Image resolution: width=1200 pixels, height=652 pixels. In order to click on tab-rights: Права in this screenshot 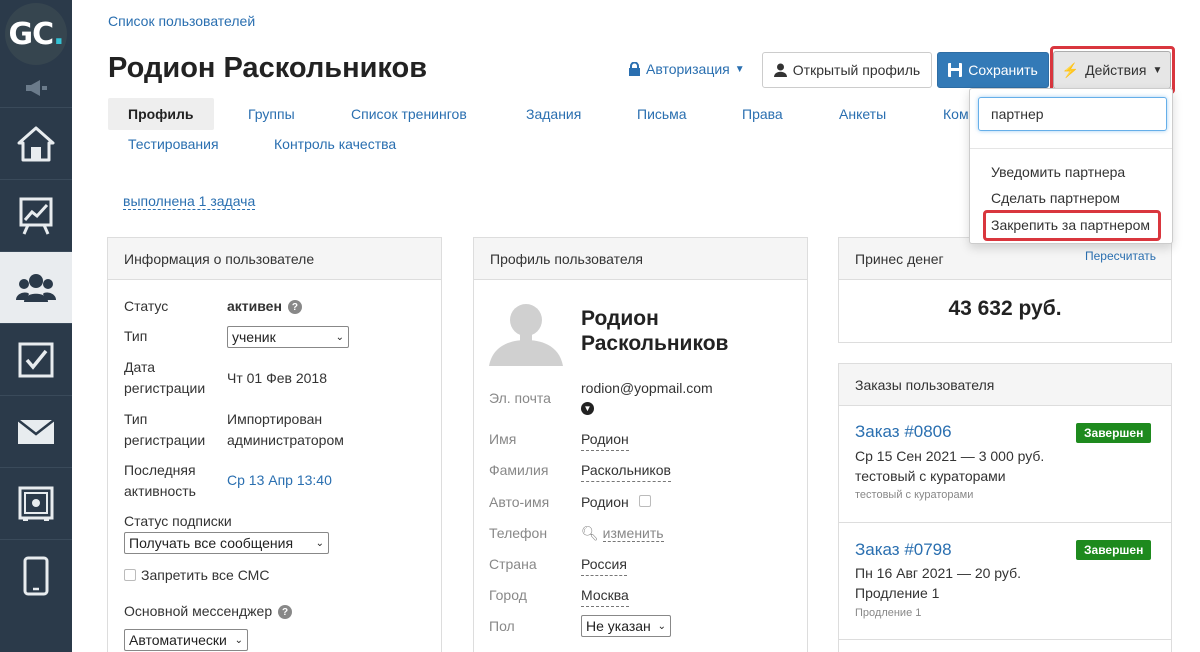, I will do `click(762, 114)`.